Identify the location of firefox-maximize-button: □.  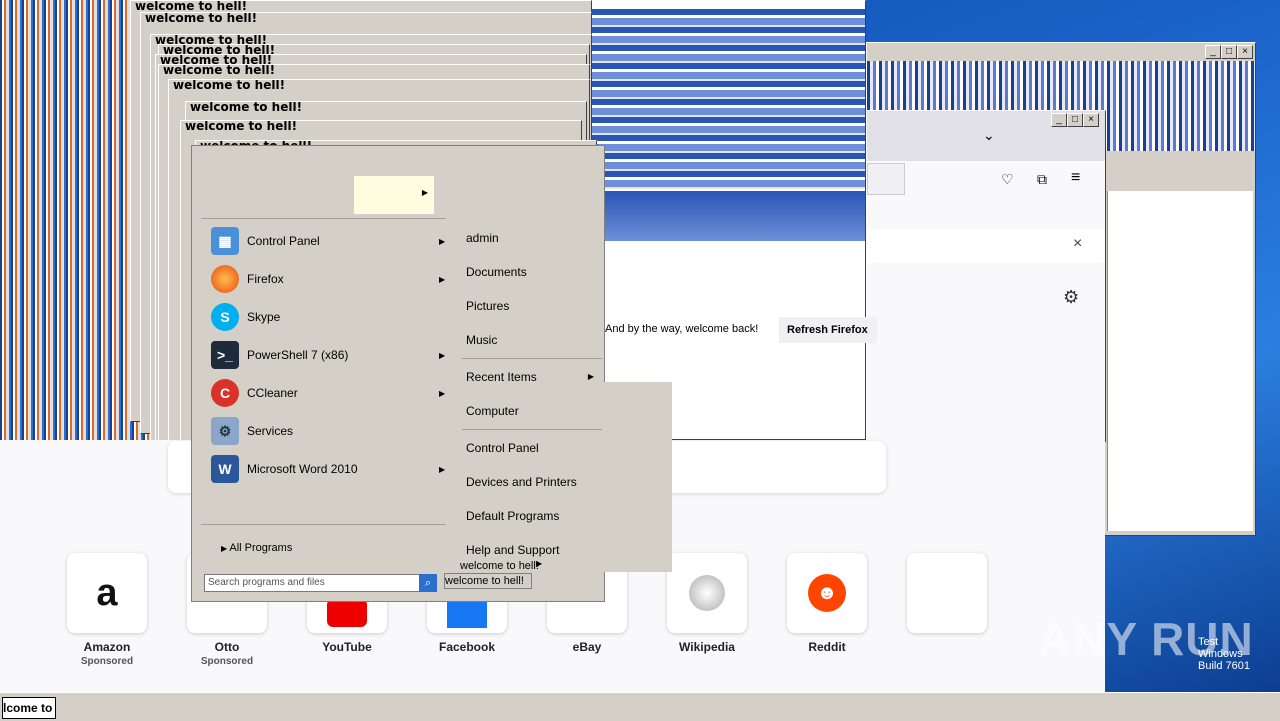
(1075, 120).